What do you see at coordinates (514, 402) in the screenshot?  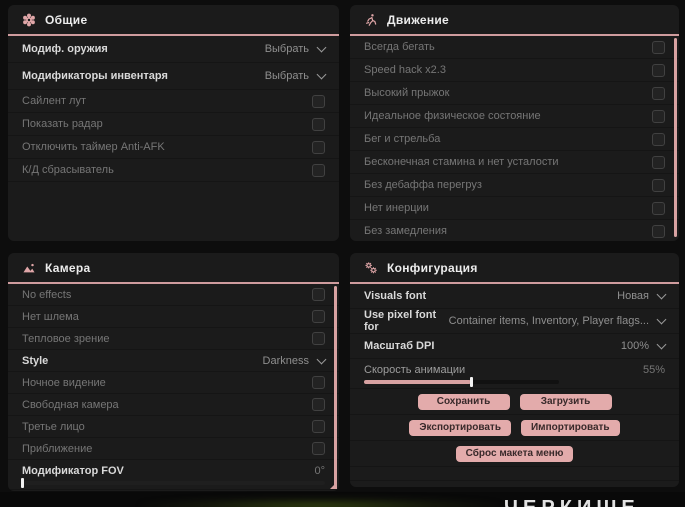 I see `buttons-row-1: Сохранить Загрузить` at bounding box center [514, 402].